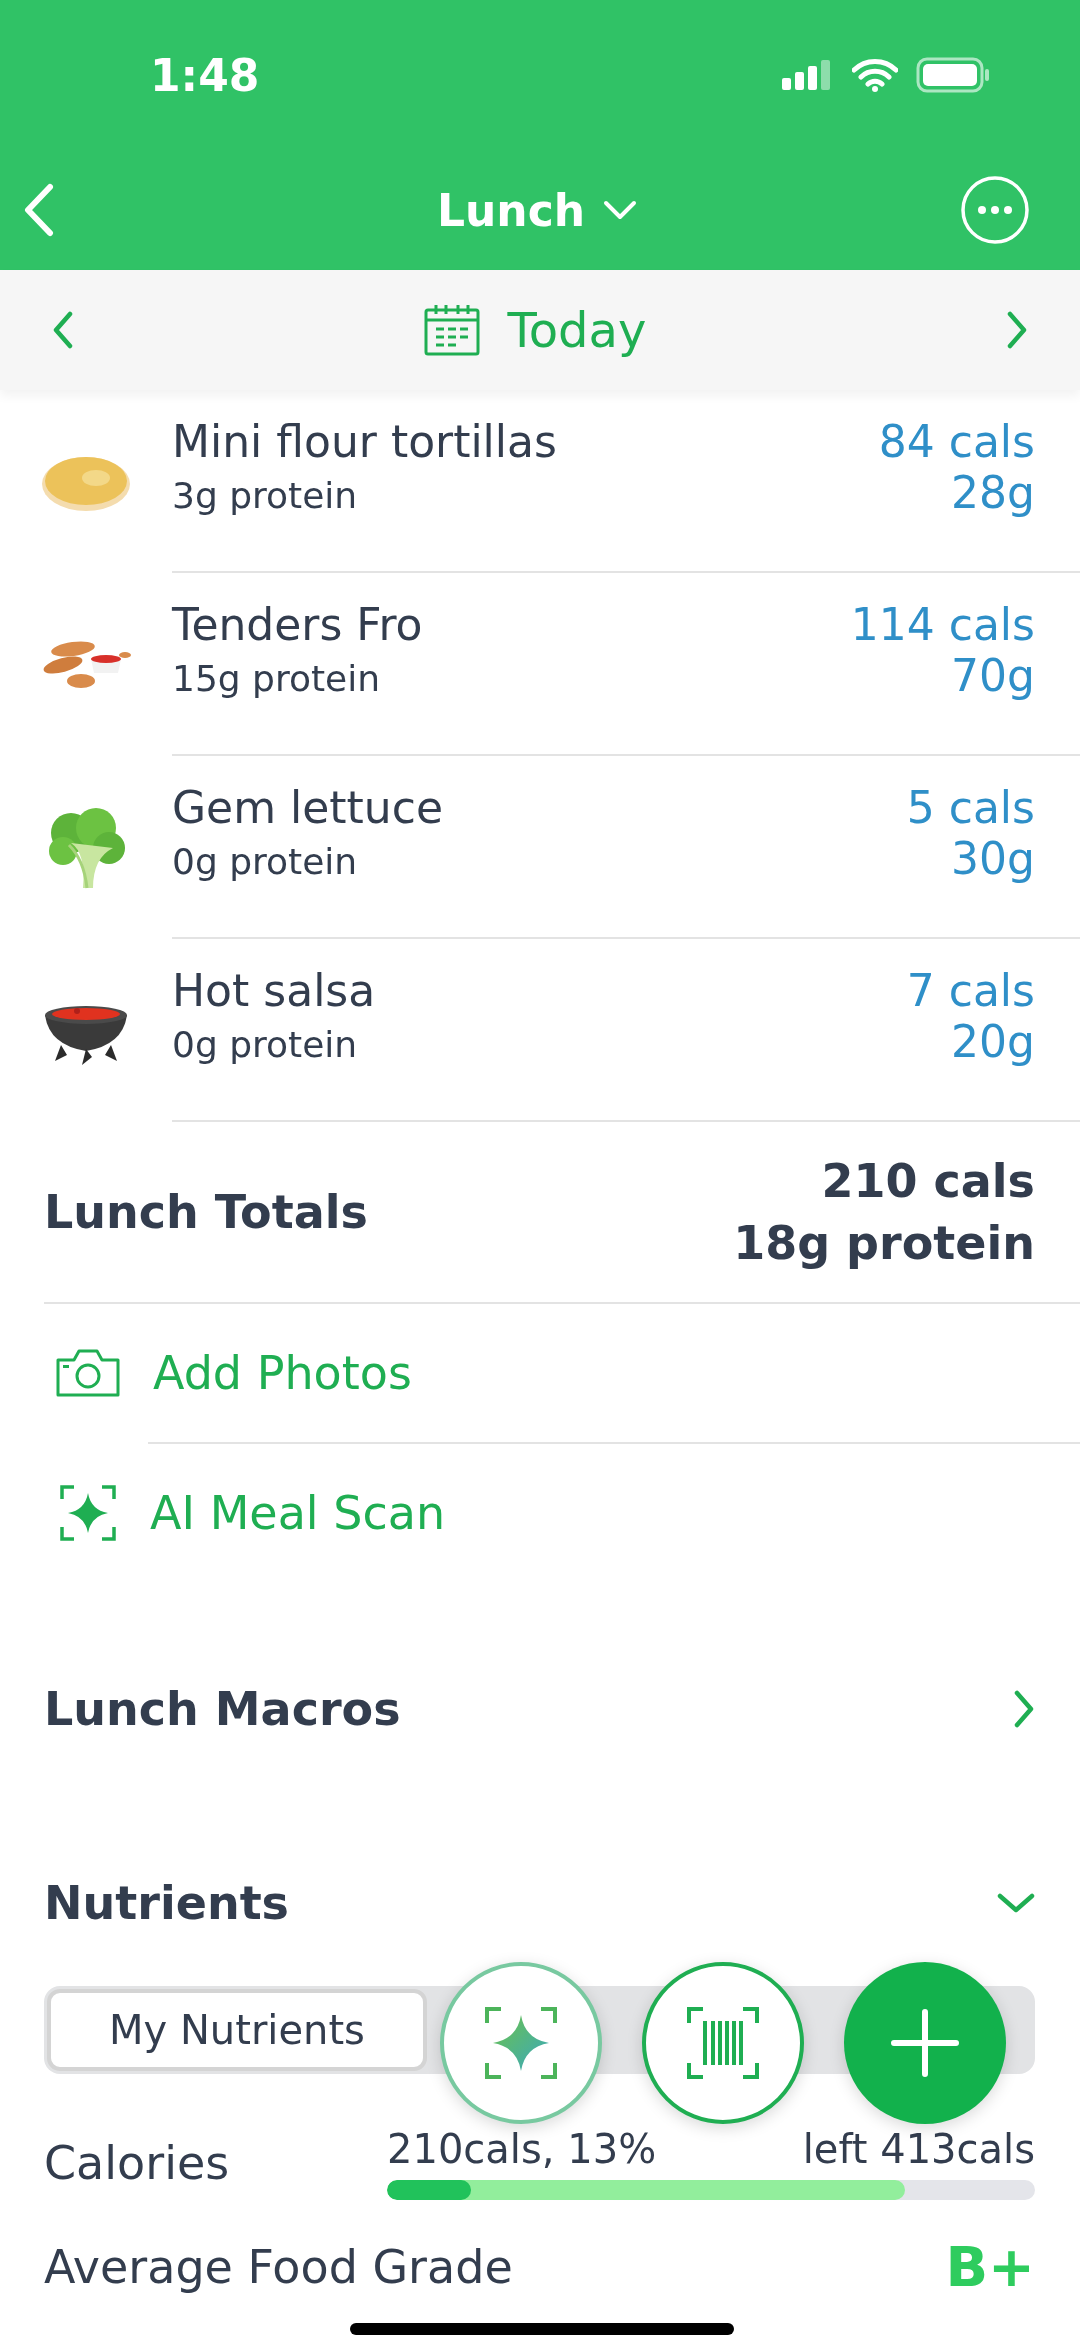 The height and width of the screenshot is (2341, 1080). I want to click on food-row: Gem lettuce 5 cals 0g protein 30g, so click(540, 847).